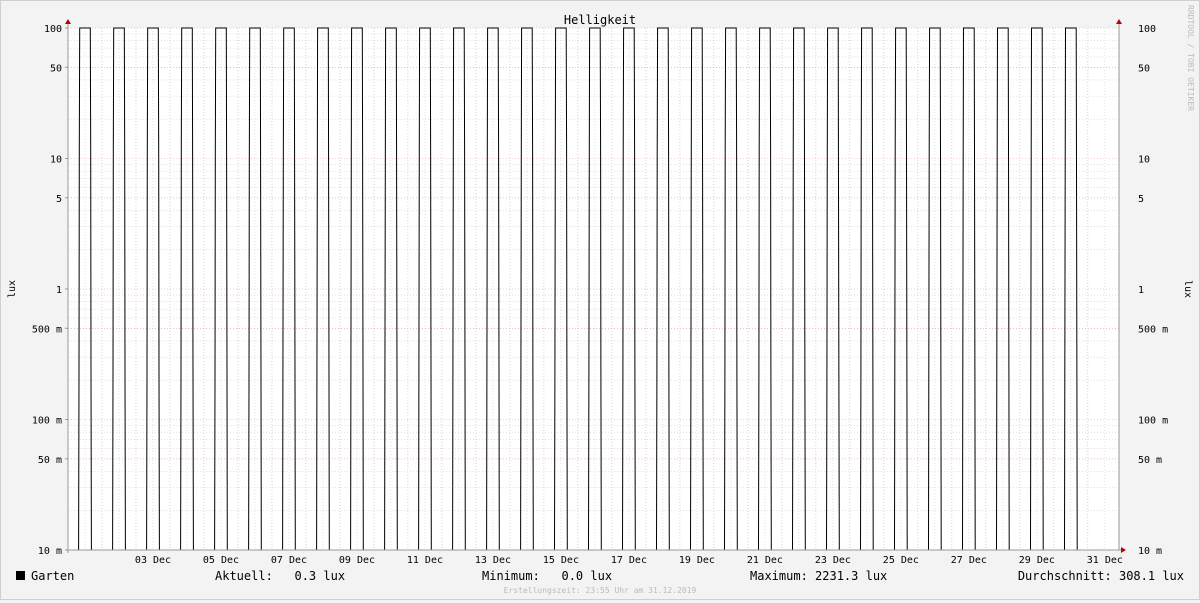 The image size is (1200, 603). What do you see at coordinates (1105, 560) in the screenshot?
I see `x-tick-label: 31 Dec` at bounding box center [1105, 560].